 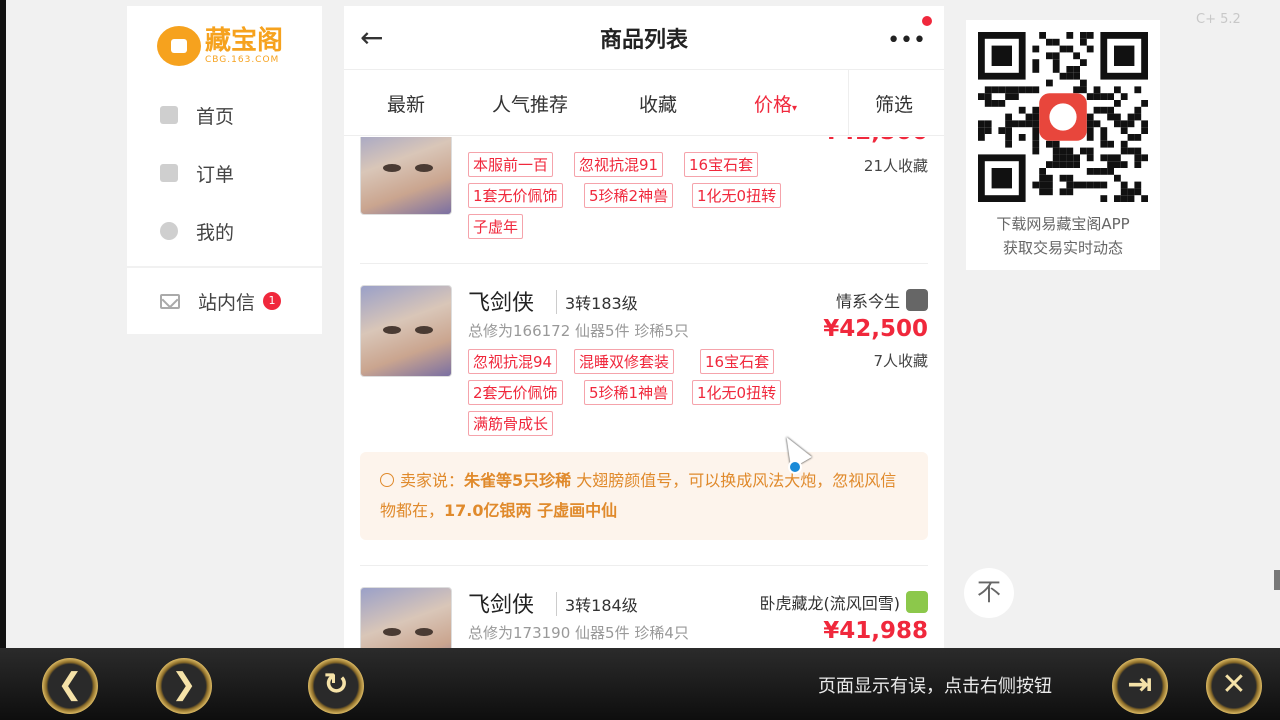 I want to click on page-title: 商品列表, so click(x=643, y=40).